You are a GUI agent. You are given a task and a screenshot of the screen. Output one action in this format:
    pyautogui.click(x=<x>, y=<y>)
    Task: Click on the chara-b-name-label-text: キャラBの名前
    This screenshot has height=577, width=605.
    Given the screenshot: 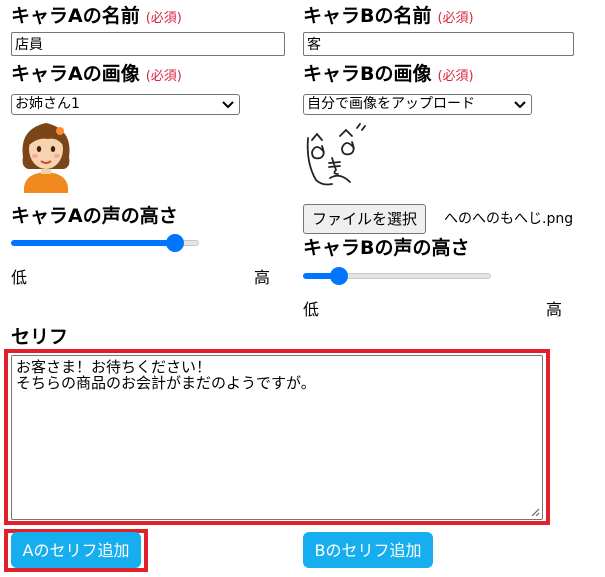 What is the action you would take?
    pyautogui.click(x=367, y=16)
    